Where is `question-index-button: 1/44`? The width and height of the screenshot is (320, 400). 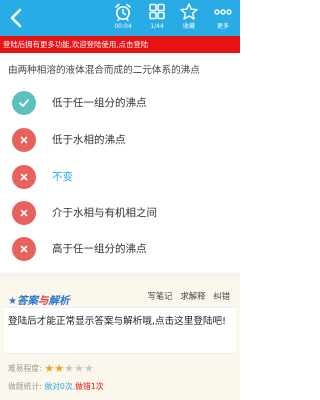
question-index-button: 1/44 is located at coordinates (157, 16).